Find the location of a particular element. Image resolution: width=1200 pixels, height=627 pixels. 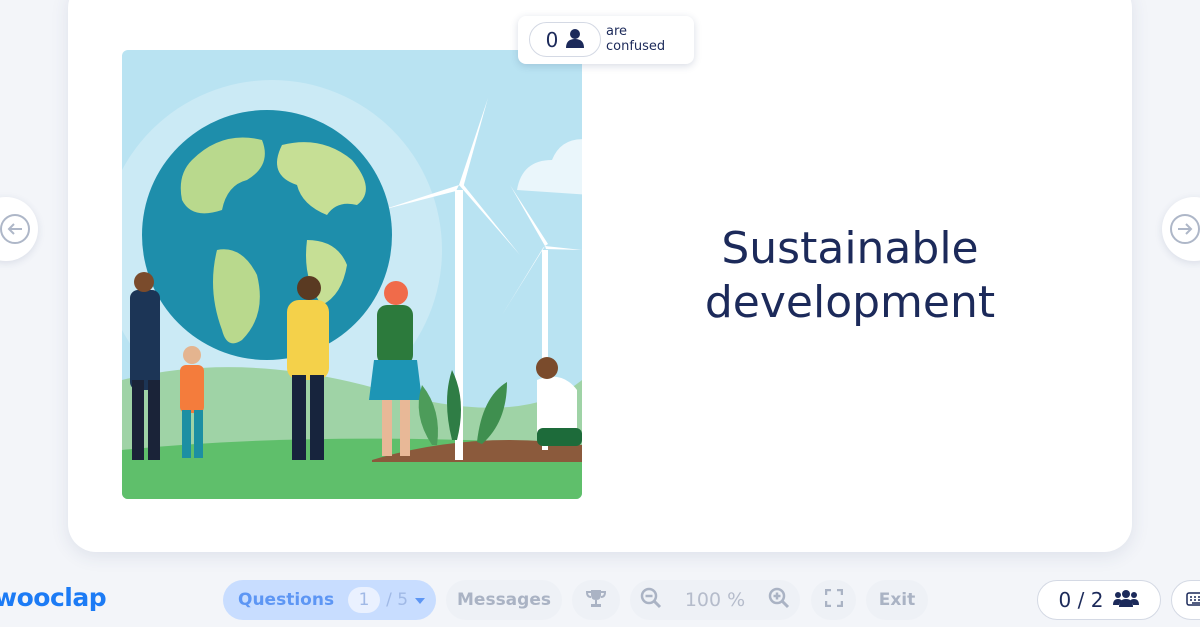

participants-counter: 0 / 2 is located at coordinates (1099, 600).